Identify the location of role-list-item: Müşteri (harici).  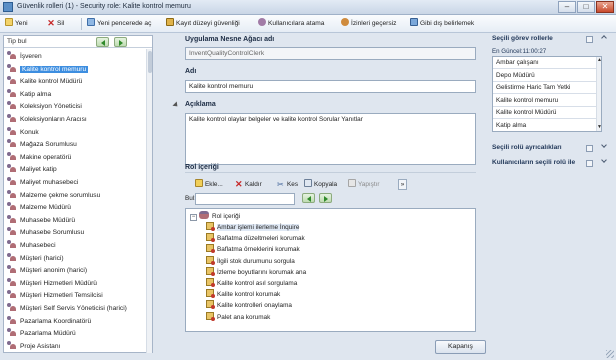
(75, 257).